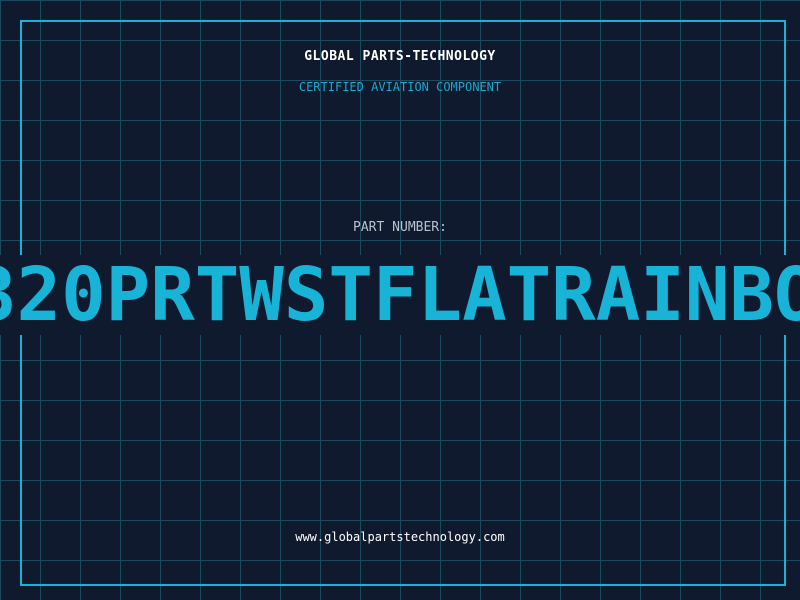  What do you see at coordinates (400, 87) in the screenshot?
I see `certification-subtitle: CERTIFIED AVIATION COMPONENT` at bounding box center [400, 87].